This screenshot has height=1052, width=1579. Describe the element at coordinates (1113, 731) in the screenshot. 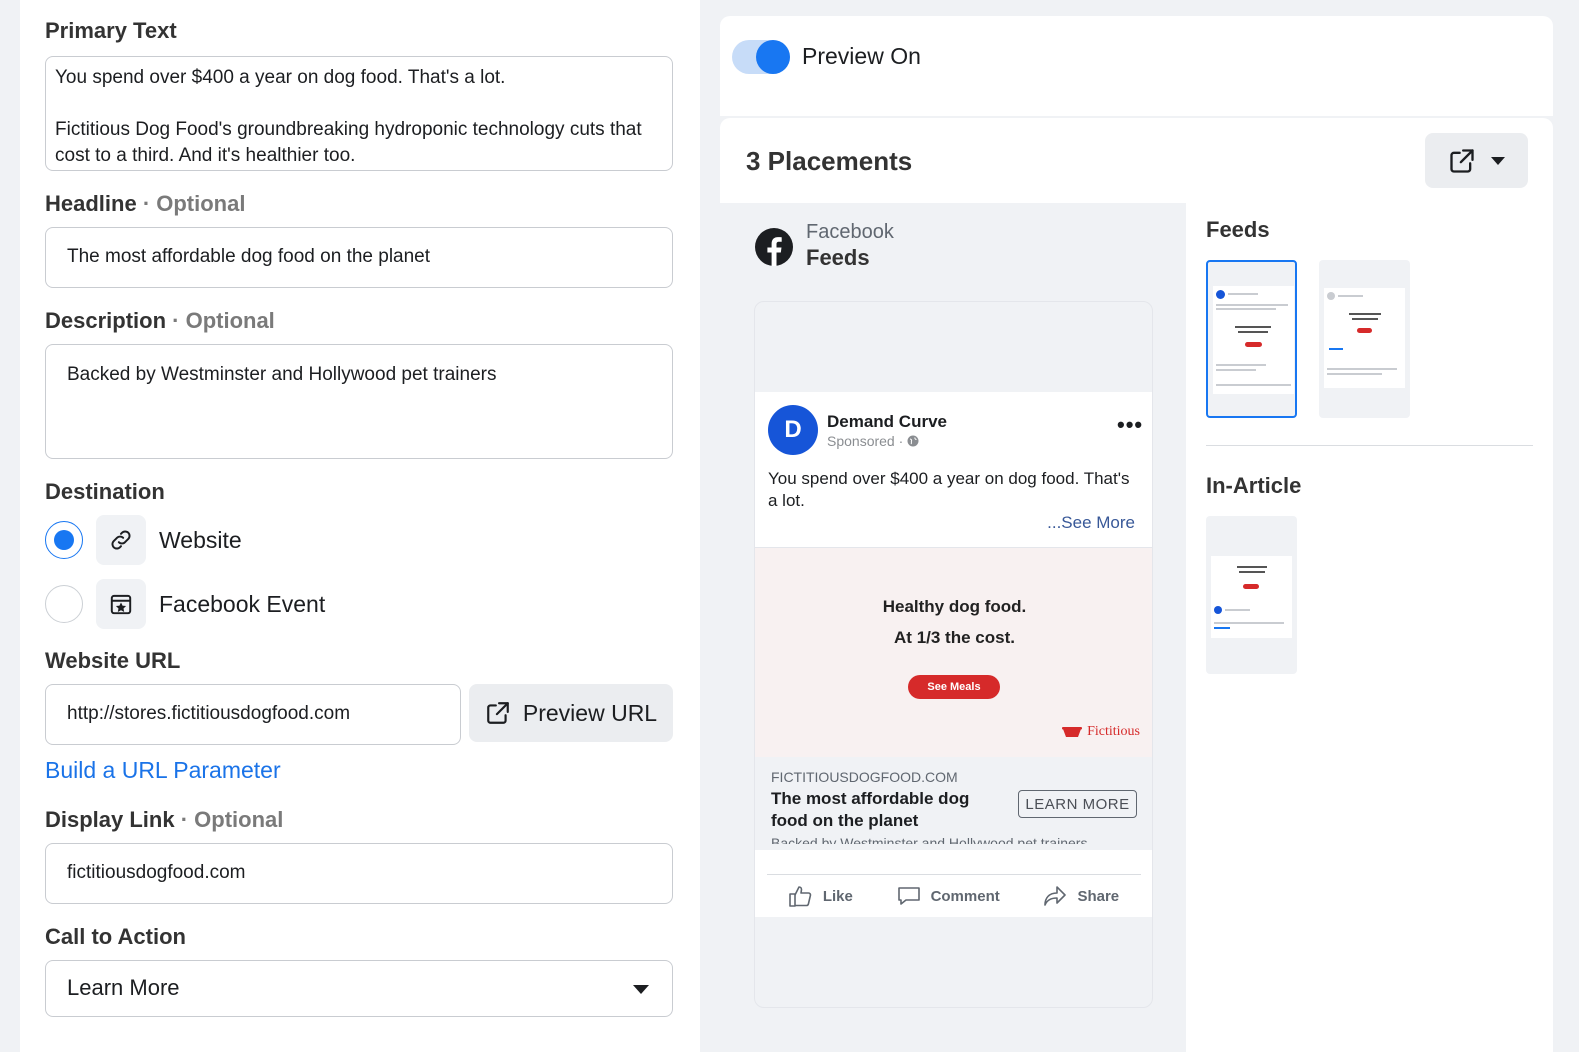

I see `creative-brand-text: Fictitious` at that location.